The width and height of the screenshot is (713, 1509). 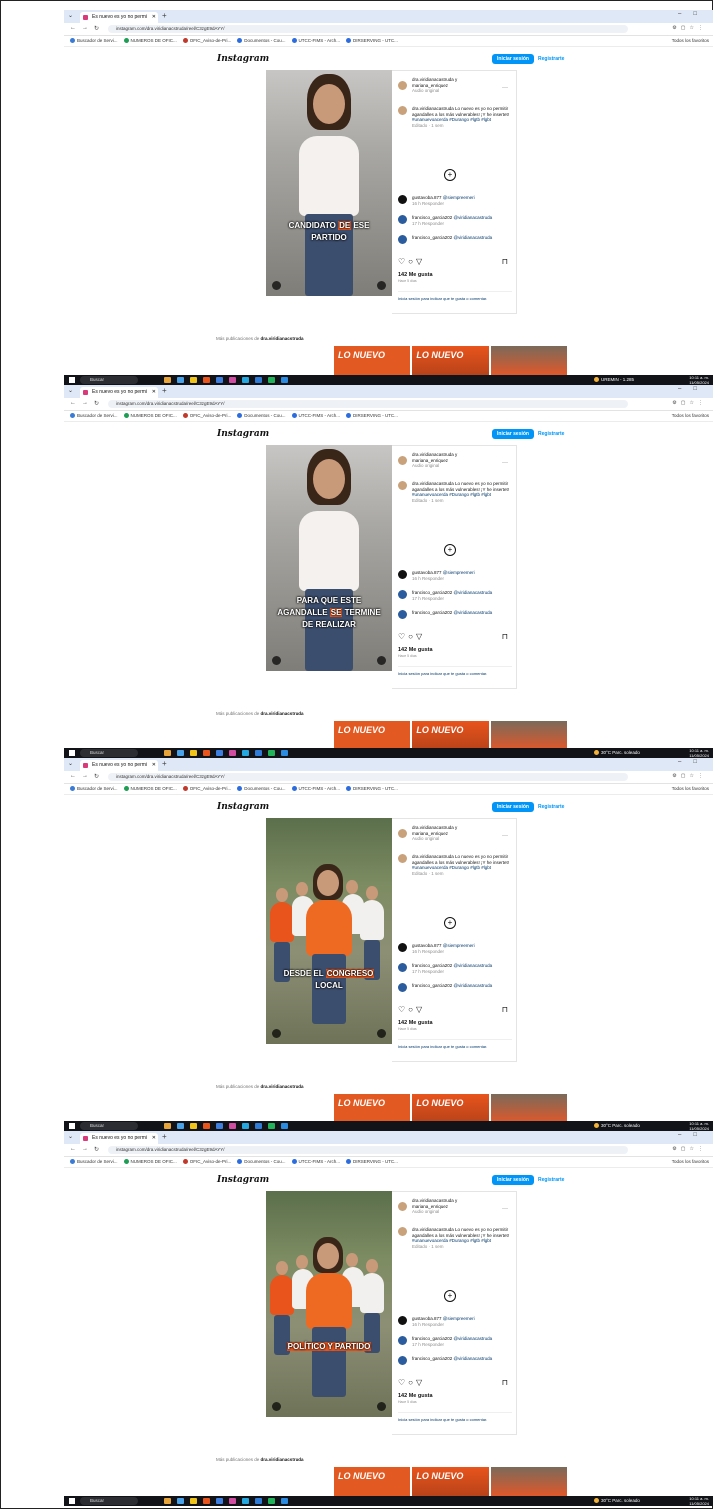 What do you see at coordinates (699, 1126) in the screenshot?
I see `system-clock: 10:11 a. m. 11/05/2024` at bounding box center [699, 1126].